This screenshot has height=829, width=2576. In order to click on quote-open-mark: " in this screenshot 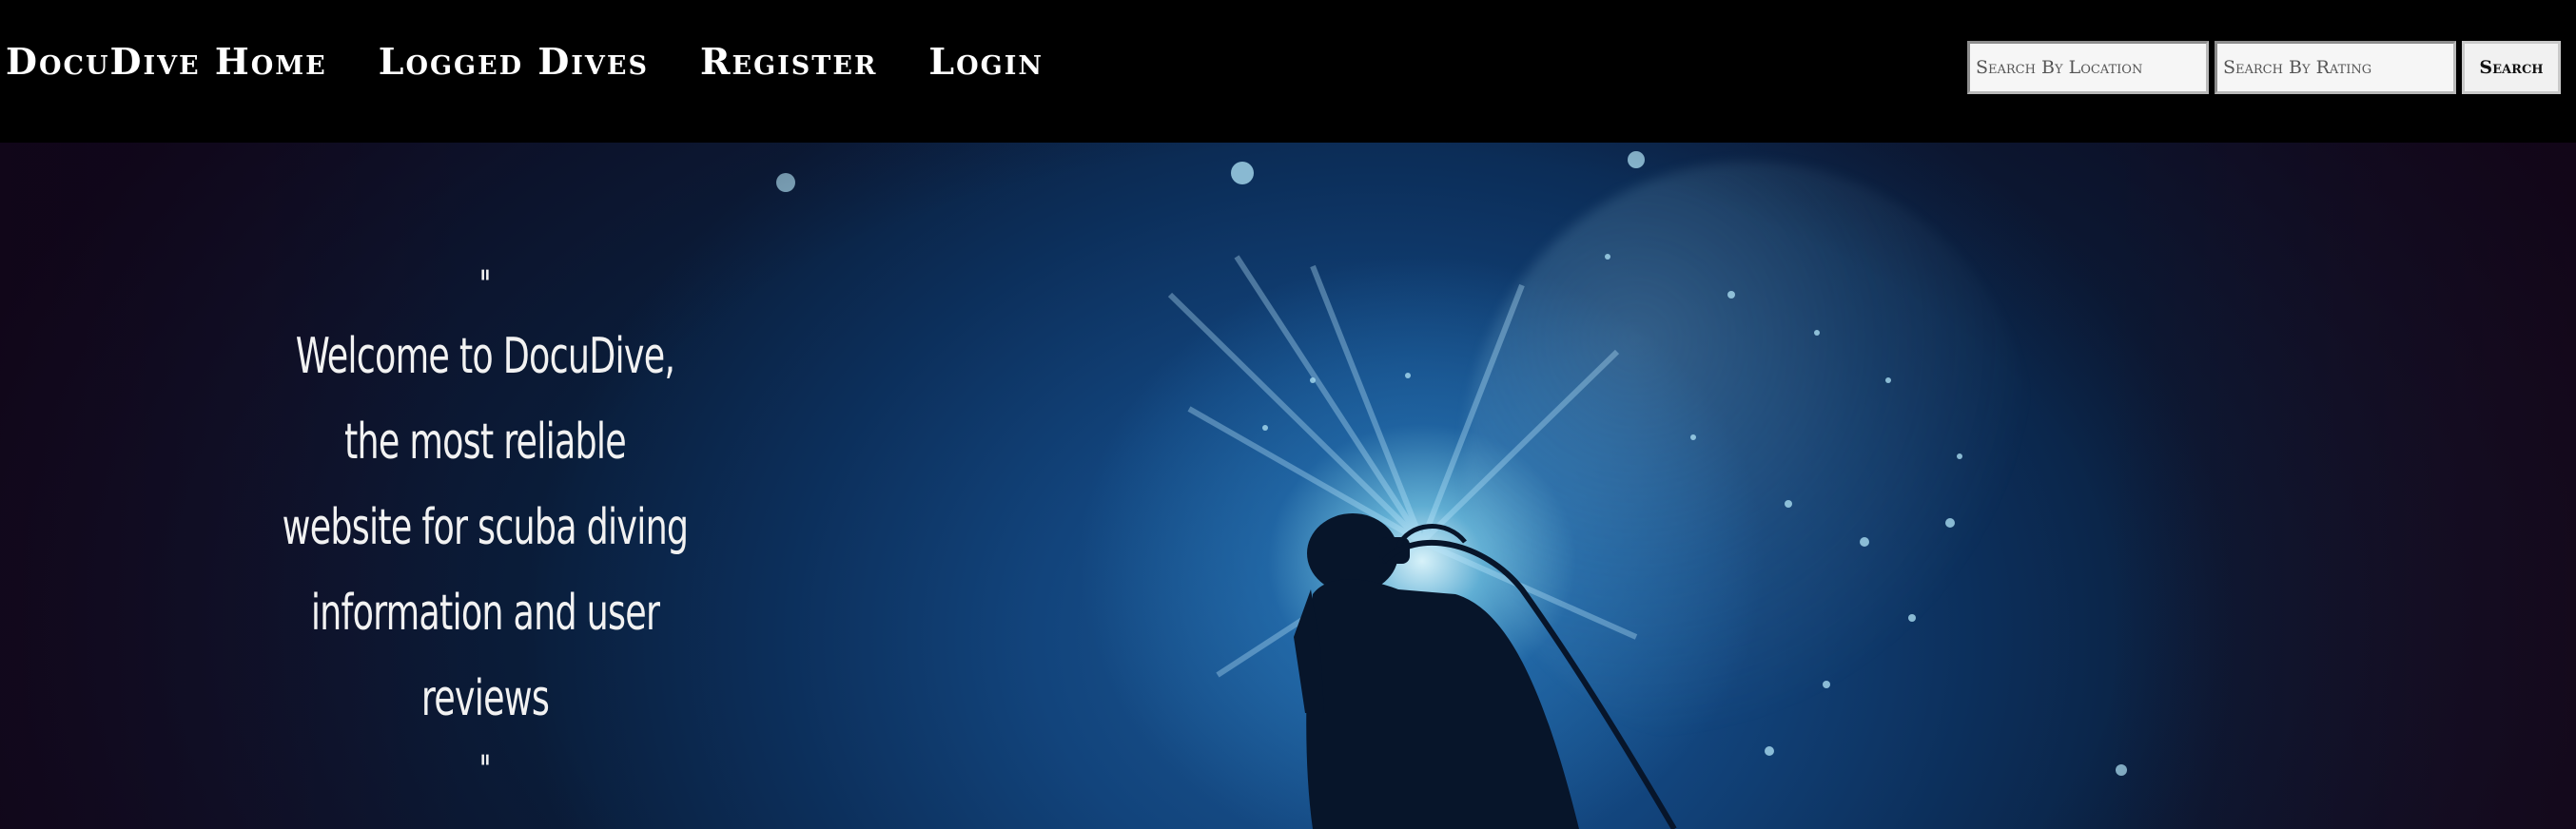, I will do `click(485, 285)`.